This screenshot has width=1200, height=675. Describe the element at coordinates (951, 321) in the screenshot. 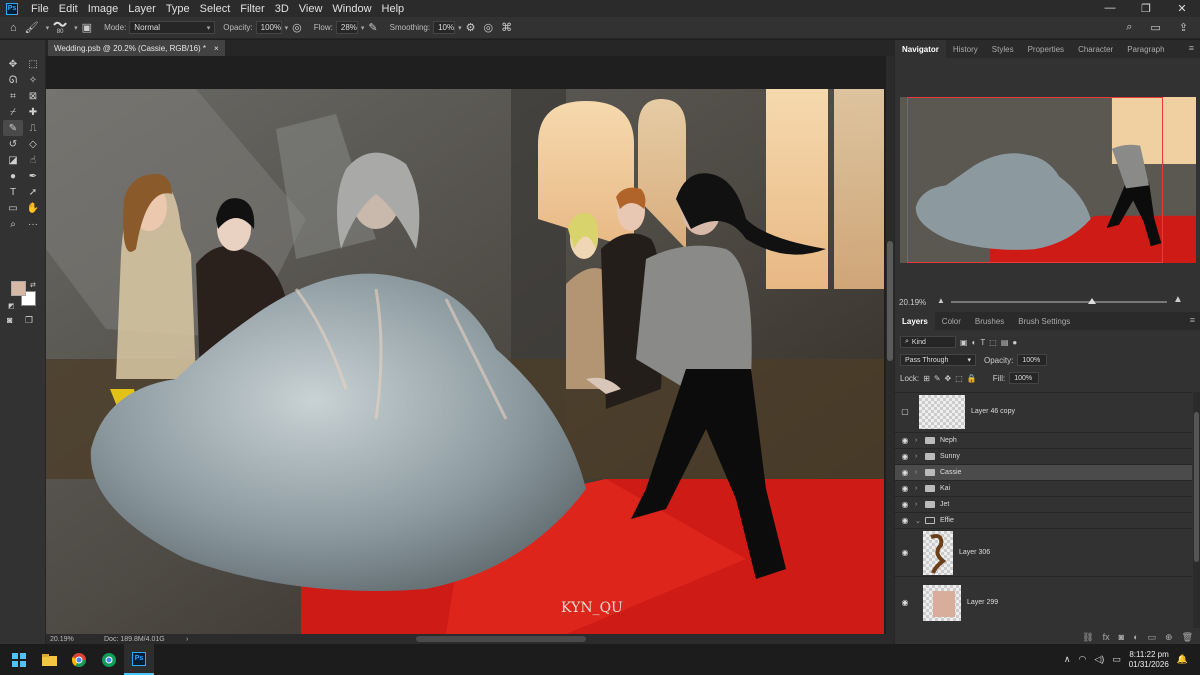

I see `tab-color: Color` at that location.